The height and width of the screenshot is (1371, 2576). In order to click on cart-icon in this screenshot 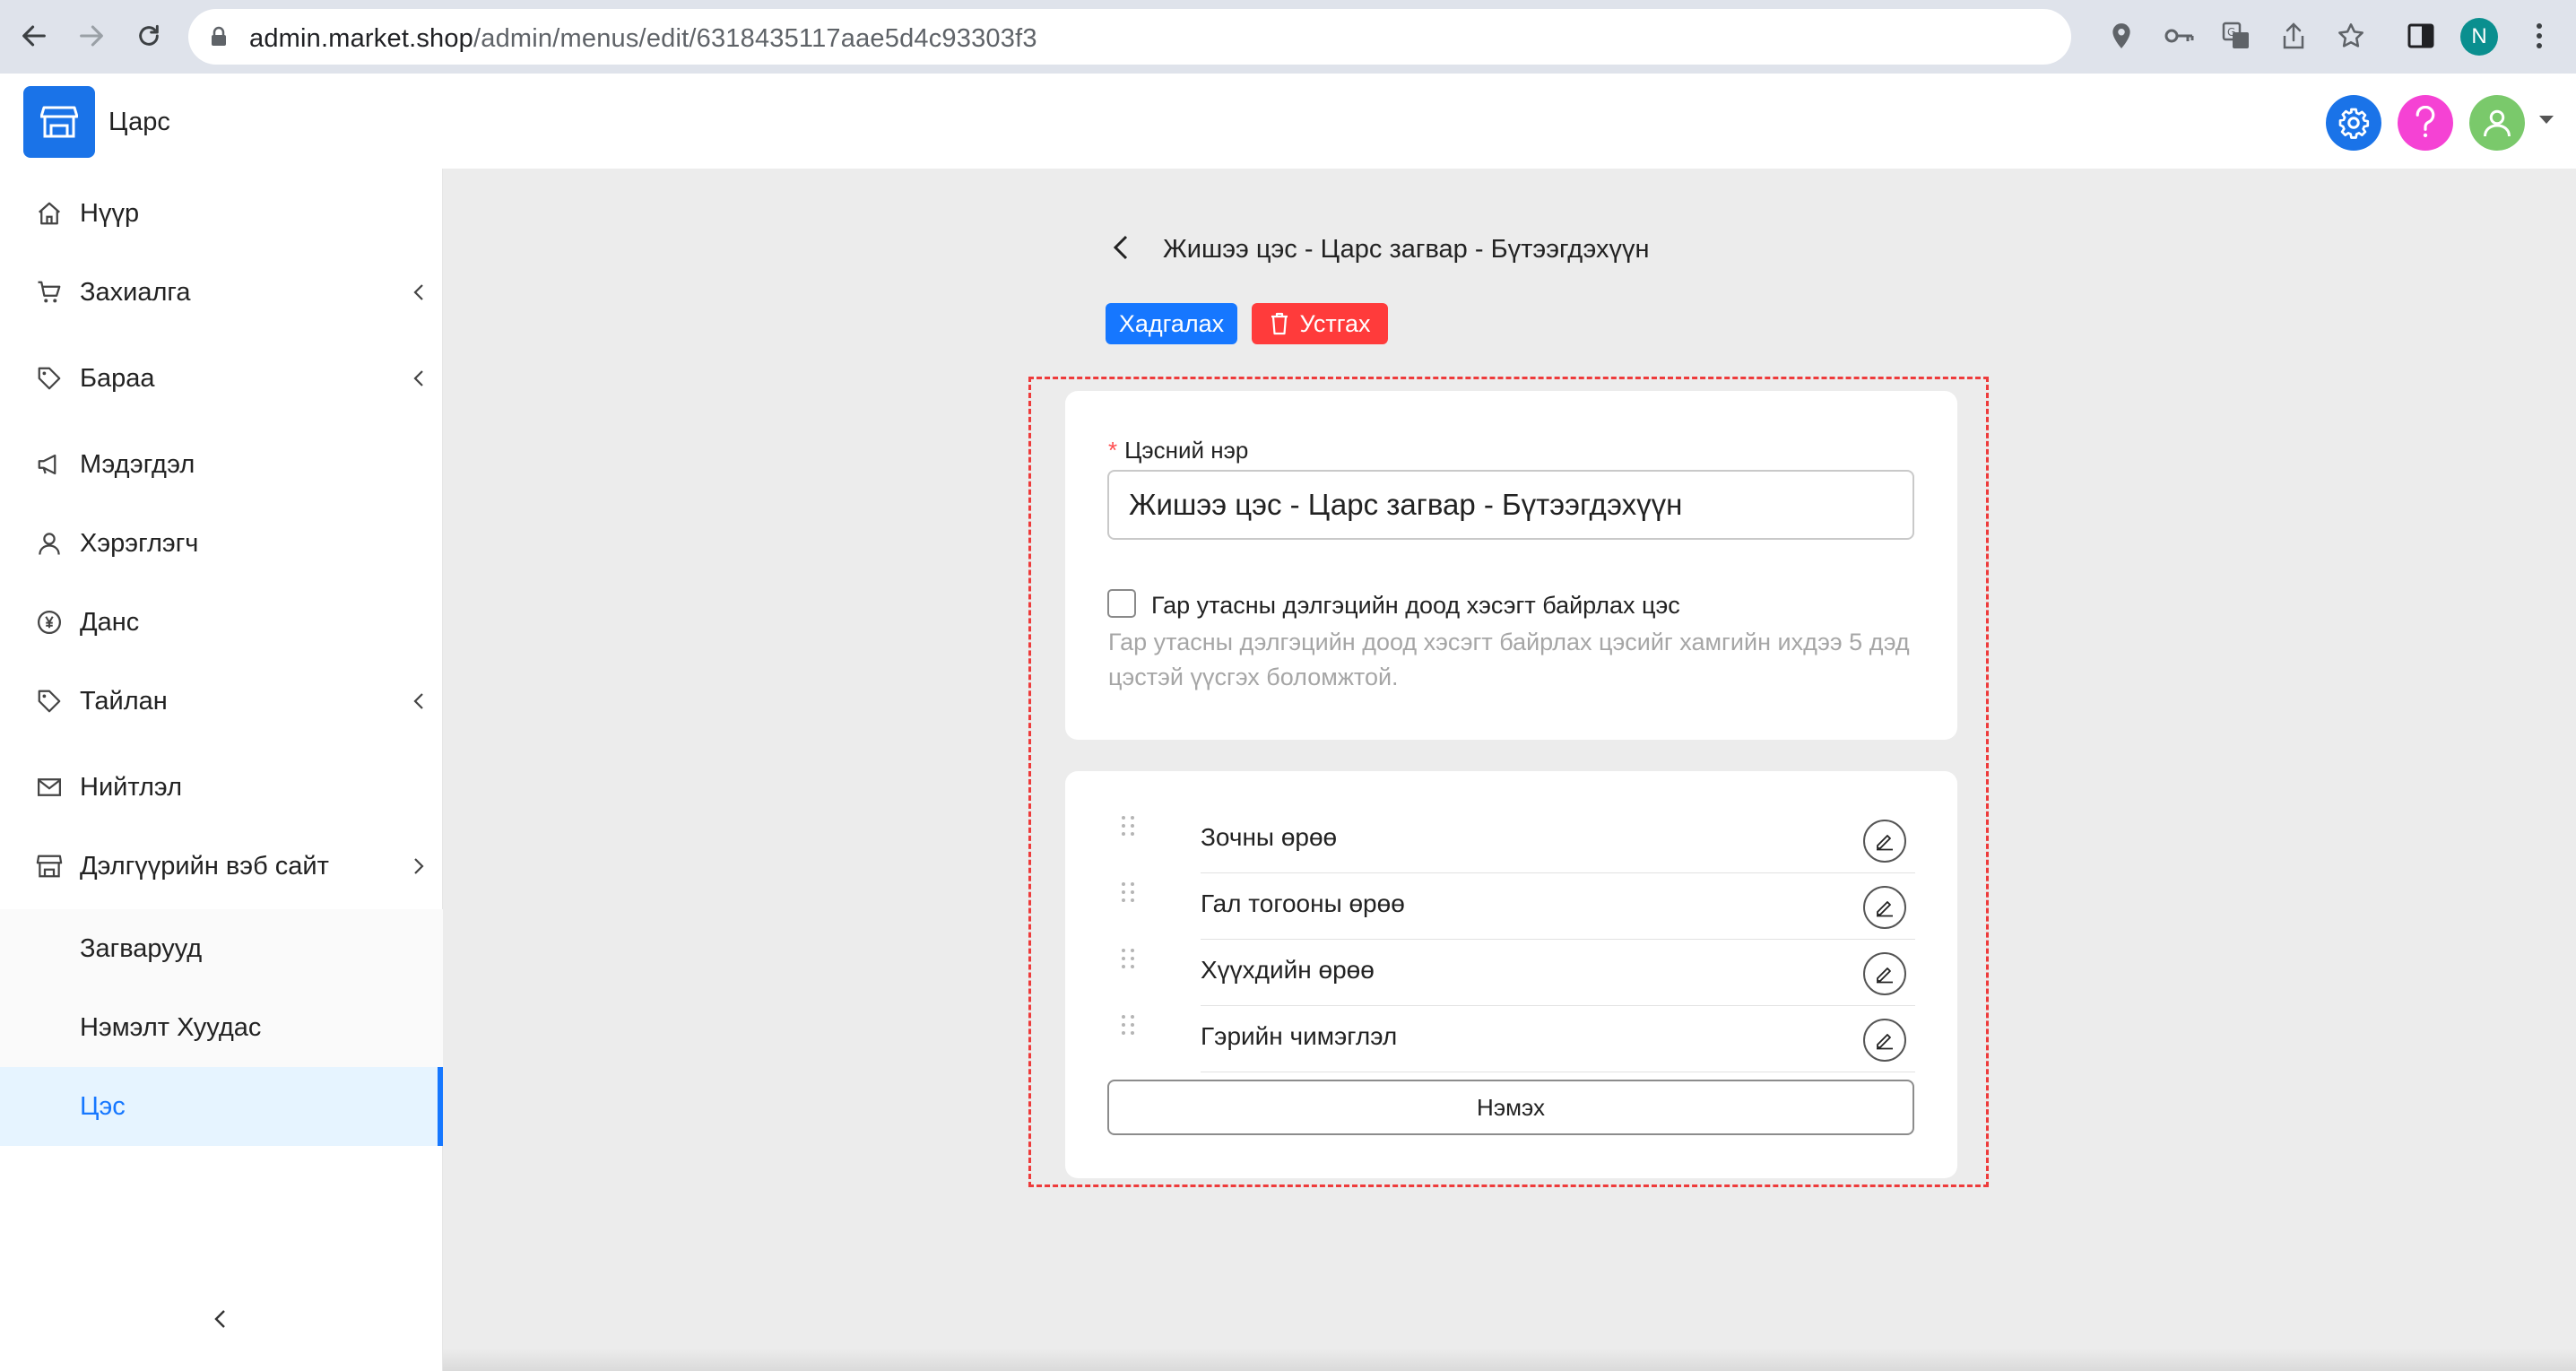, I will do `click(49, 292)`.